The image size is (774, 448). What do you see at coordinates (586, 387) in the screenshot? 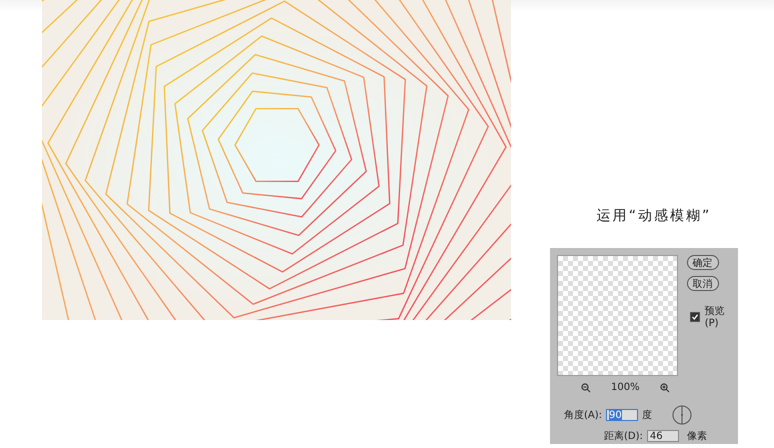
I see `zoom-out-icon` at bounding box center [586, 387].